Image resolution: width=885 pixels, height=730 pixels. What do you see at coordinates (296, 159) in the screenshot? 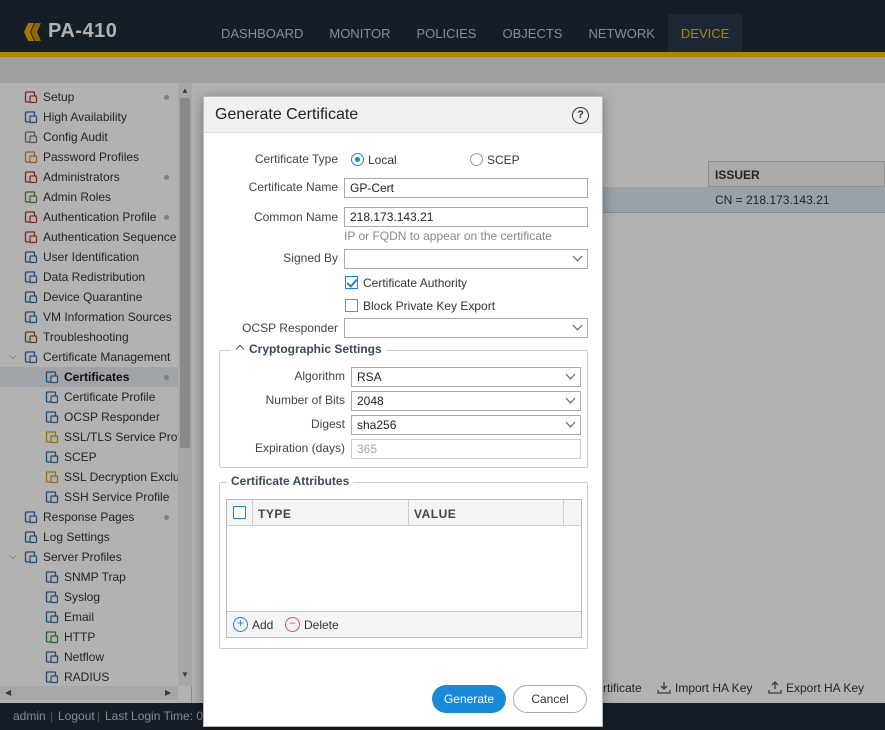
I see `certificate-type-label: Certificate Type` at bounding box center [296, 159].